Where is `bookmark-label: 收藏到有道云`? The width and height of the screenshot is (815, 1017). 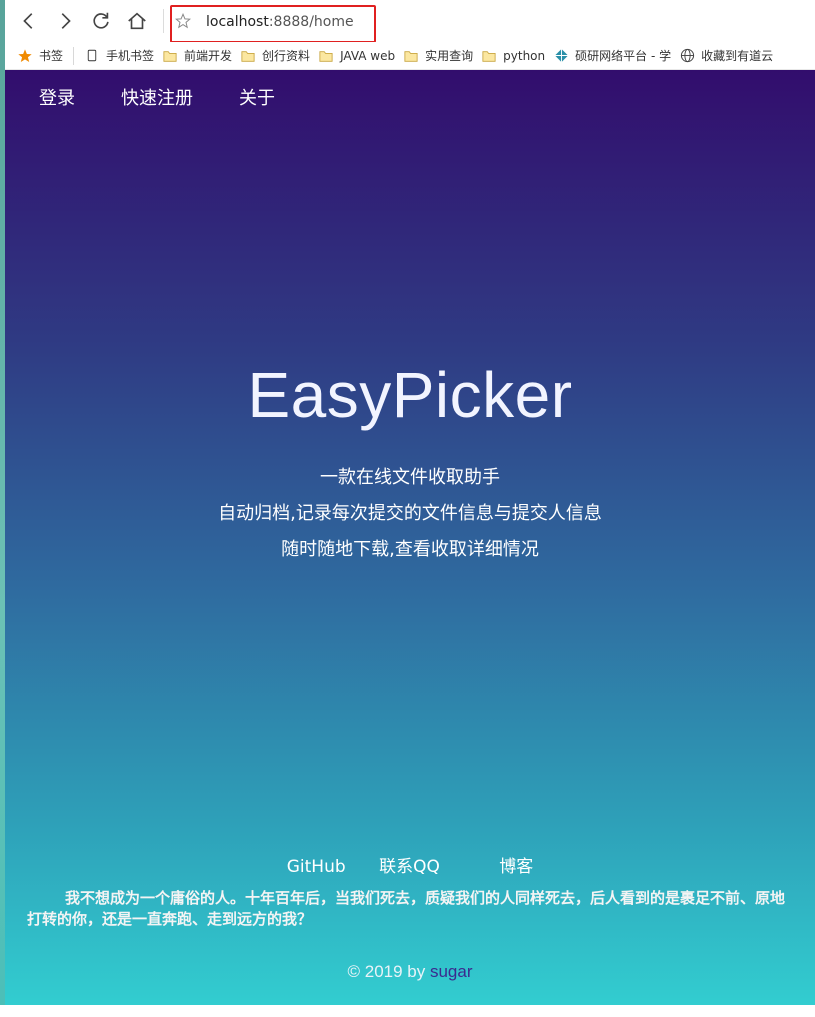
bookmark-label: 收藏到有道云 is located at coordinates (737, 56).